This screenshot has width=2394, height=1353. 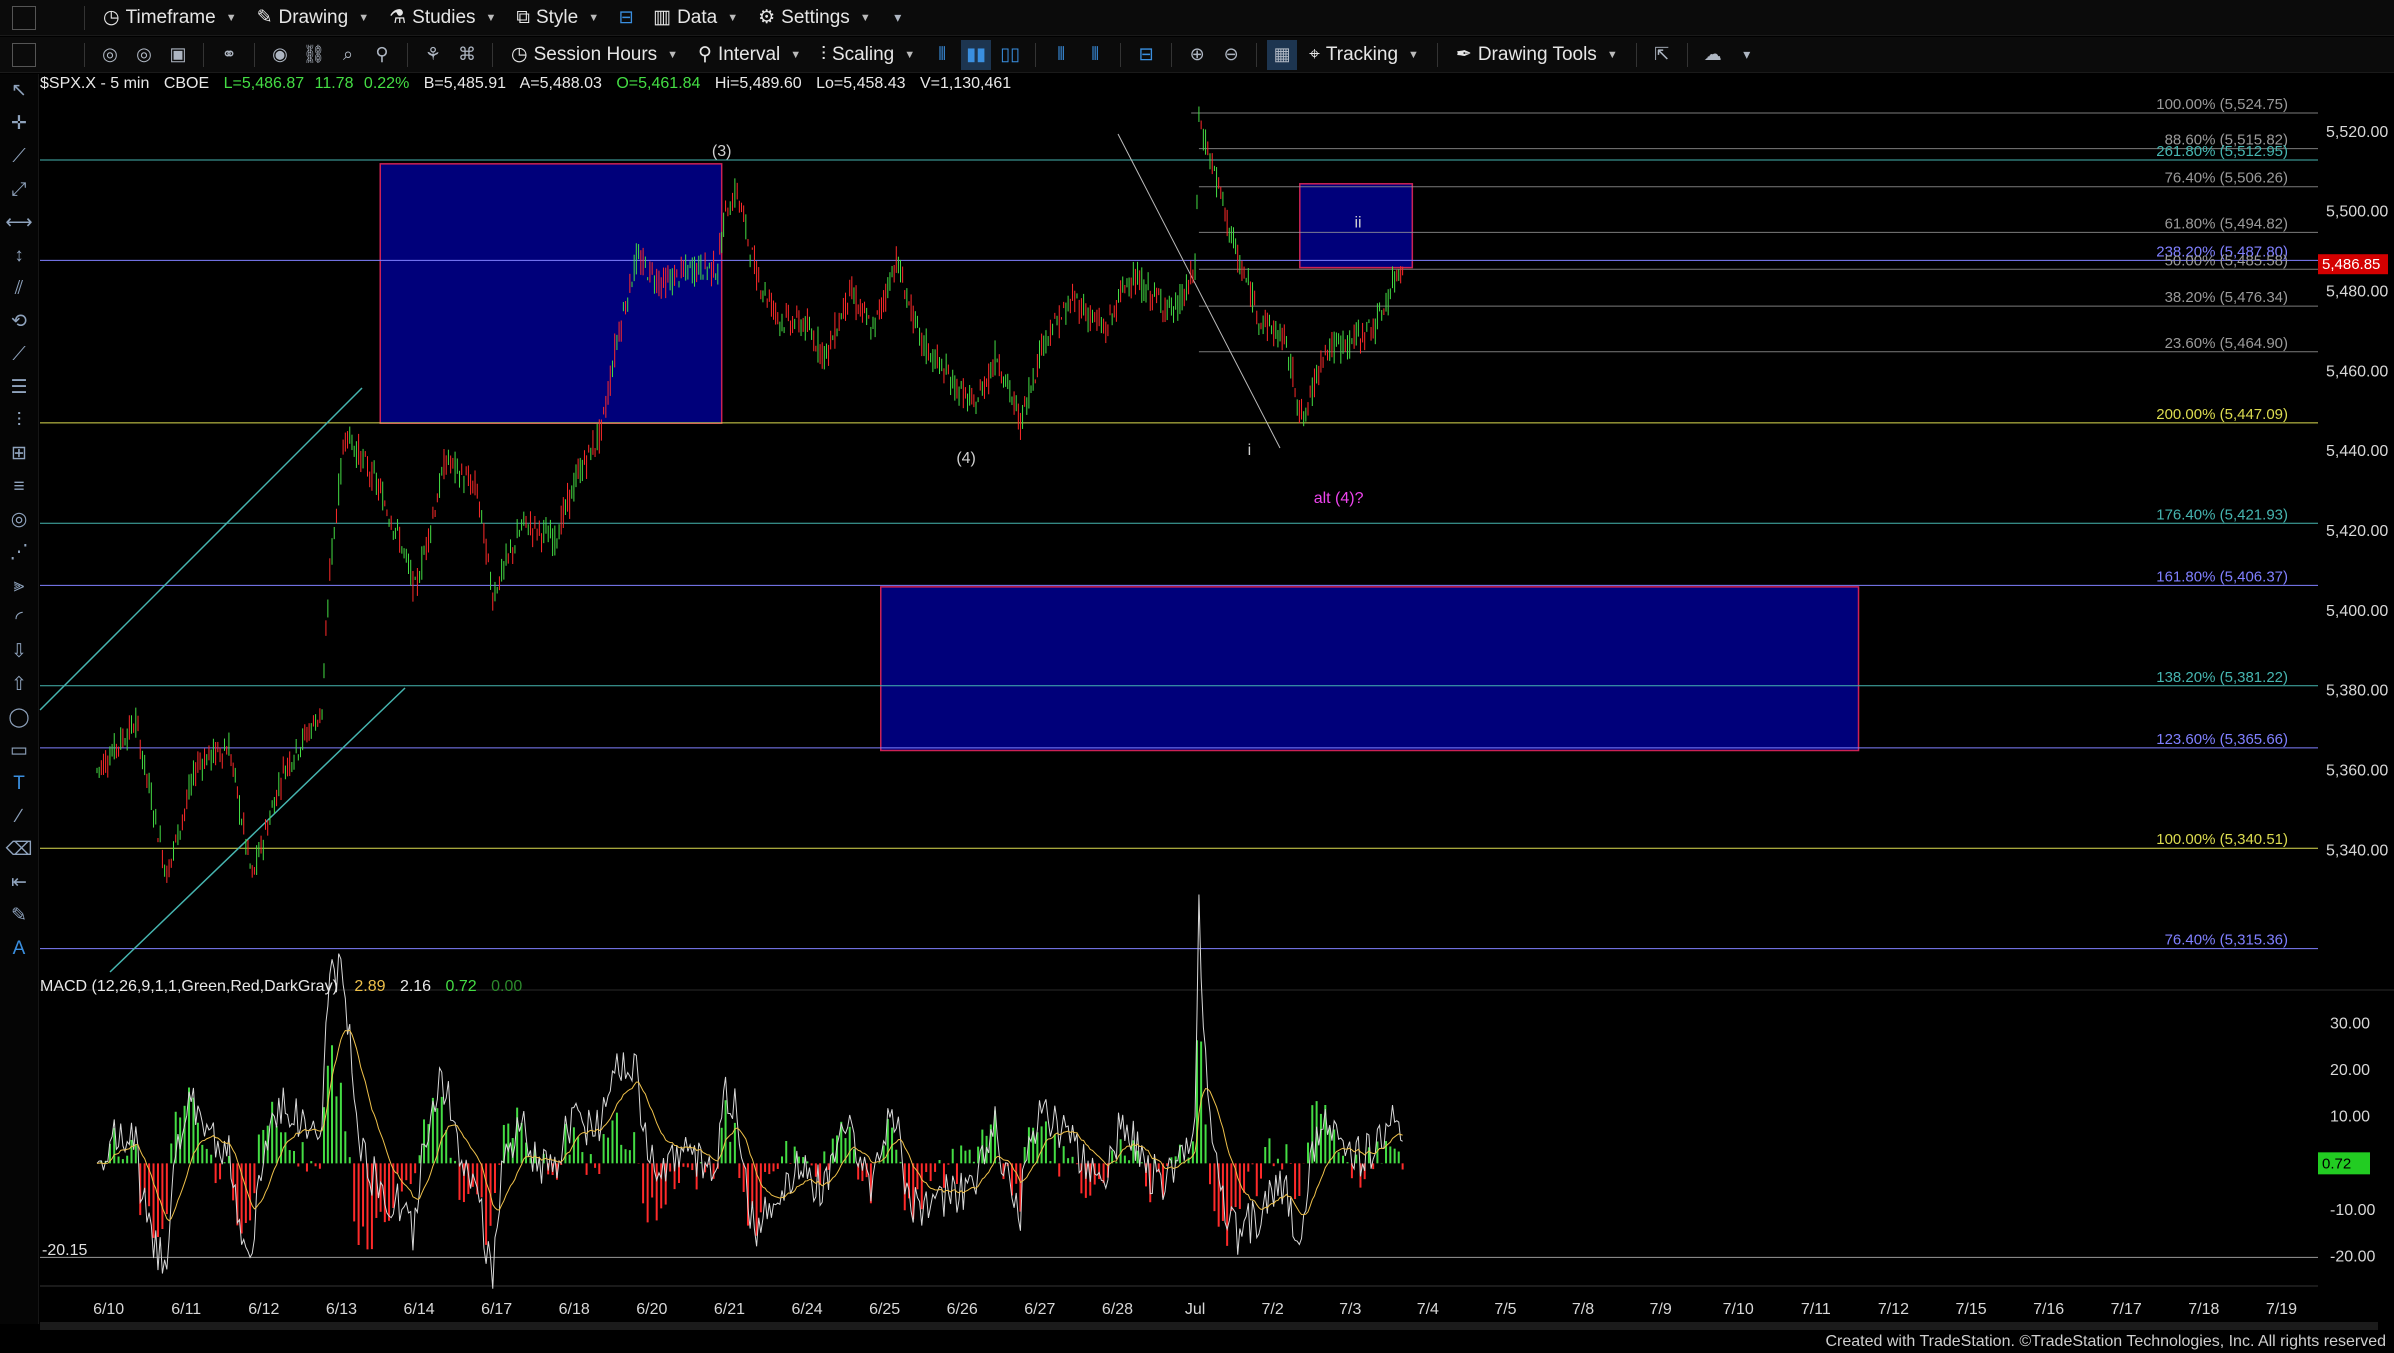 I want to click on layout-icon: ⊟, so click(x=626, y=18).